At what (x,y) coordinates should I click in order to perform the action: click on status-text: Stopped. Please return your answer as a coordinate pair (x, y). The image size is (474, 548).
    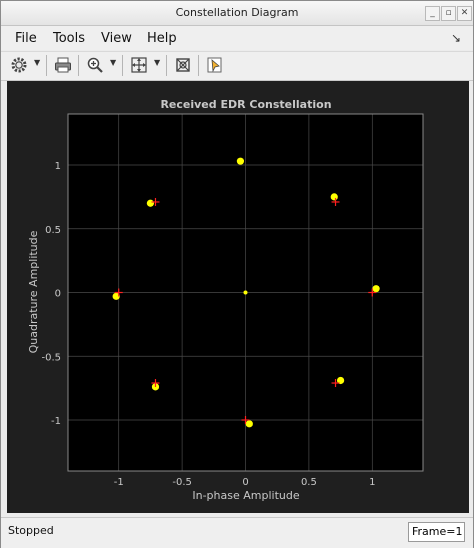
    Looking at the image, I should click on (31, 530).